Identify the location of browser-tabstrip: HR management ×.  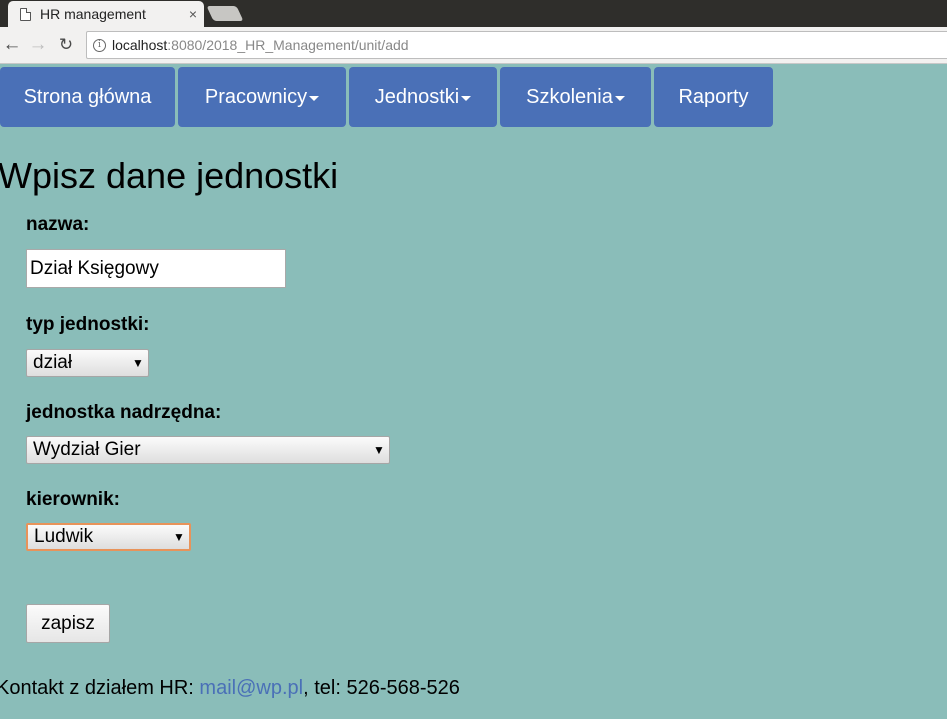
(473, 13).